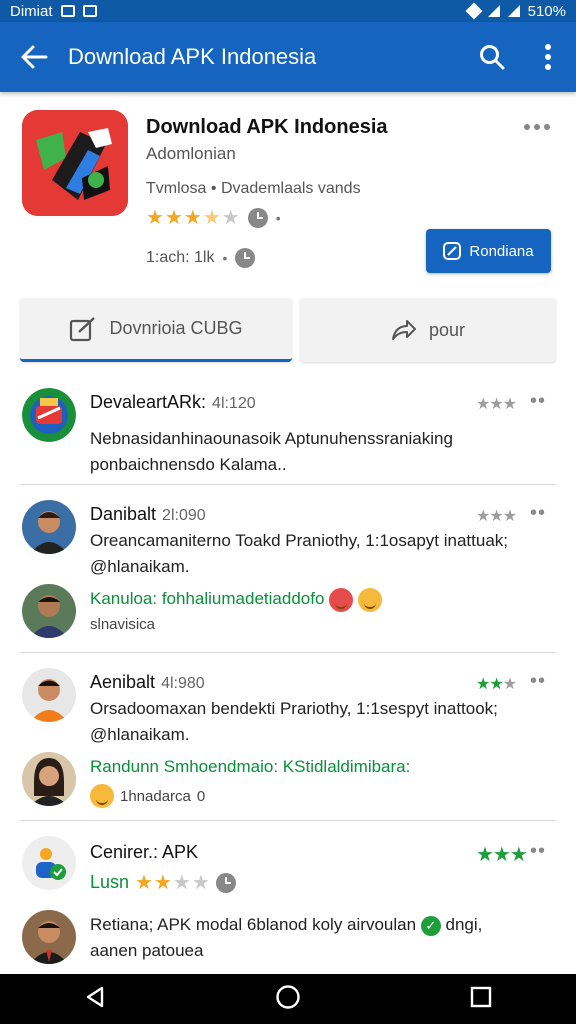 This screenshot has width=576, height=1024. Describe the element at coordinates (95, 999) in the screenshot. I see `nav-back-button` at that location.